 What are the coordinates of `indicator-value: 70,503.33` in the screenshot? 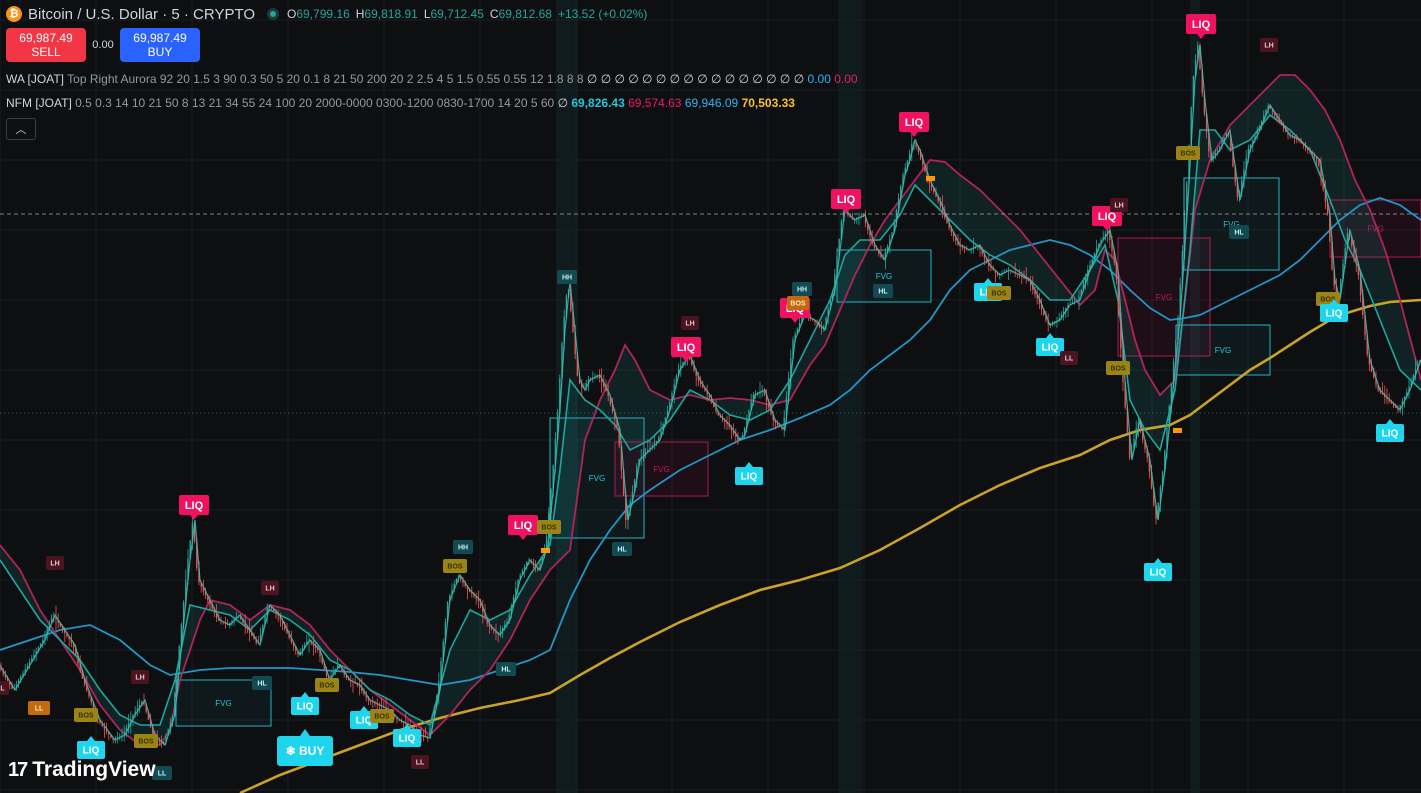 It's located at (768, 103).